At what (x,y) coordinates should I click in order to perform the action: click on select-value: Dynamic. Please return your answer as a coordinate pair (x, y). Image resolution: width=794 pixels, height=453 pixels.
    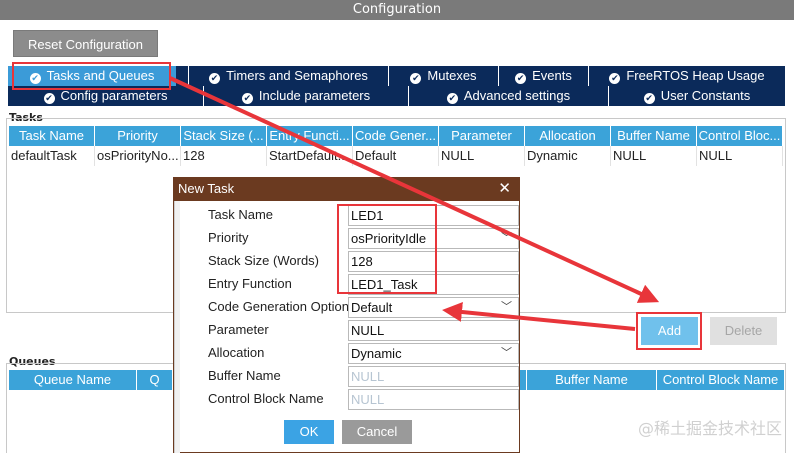
    Looking at the image, I should click on (376, 353).